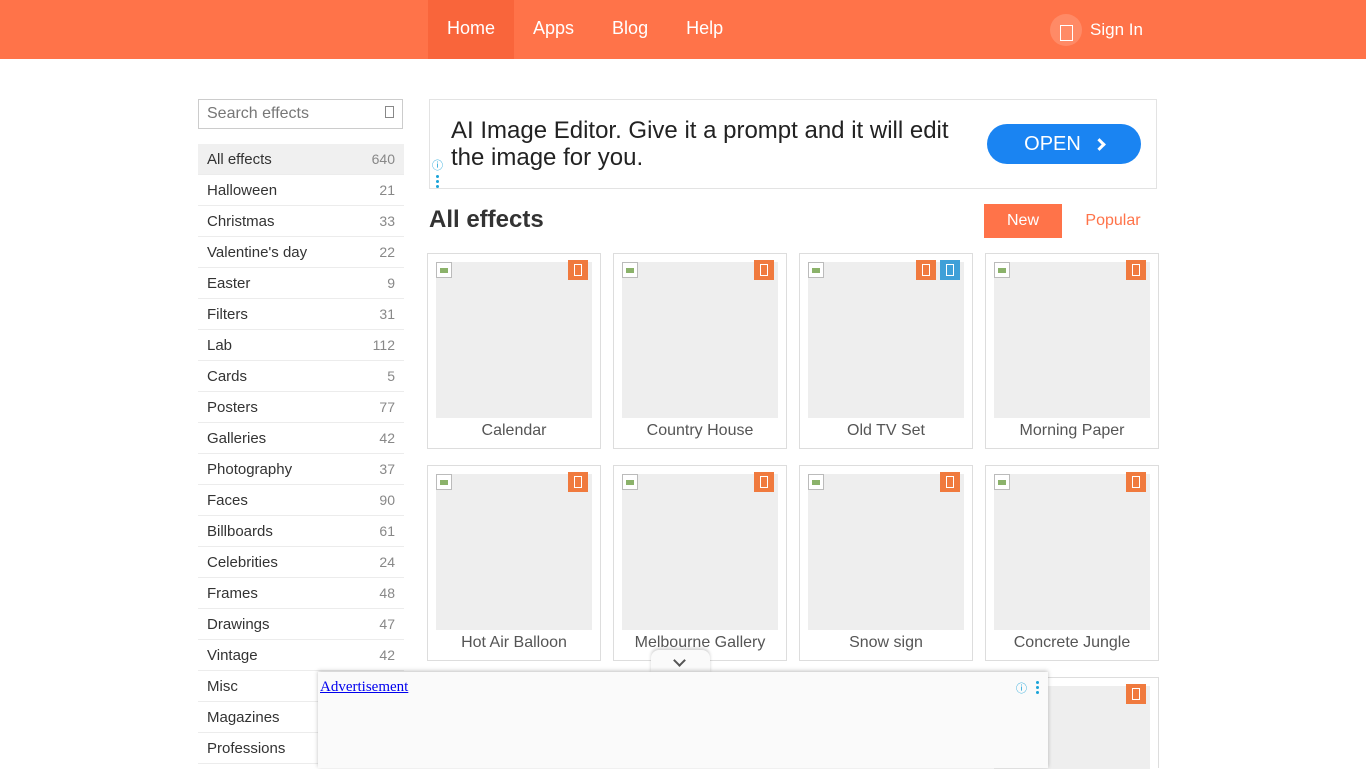 The image size is (1366, 769). Describe the element at coordinates (387, 190) in the screenshot. I see `category-count: 21` at that location.